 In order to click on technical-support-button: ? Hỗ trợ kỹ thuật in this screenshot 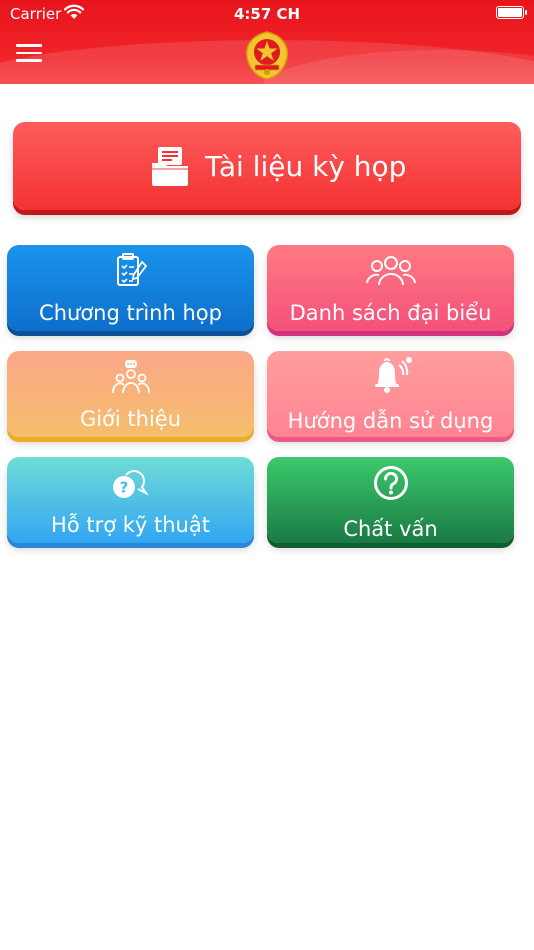, I will do `click(130, 500)`.